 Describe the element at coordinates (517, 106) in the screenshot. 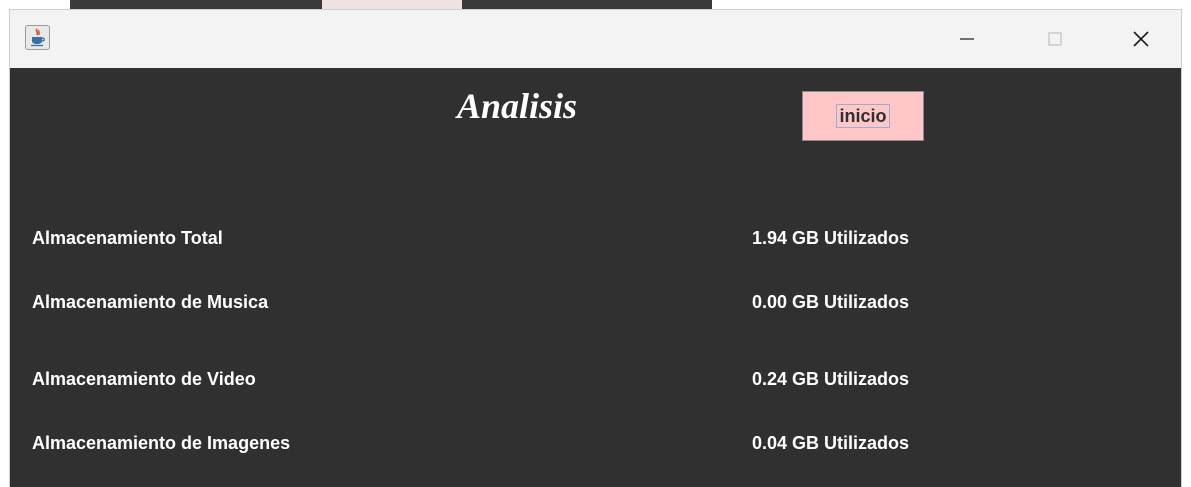

I see `page-title: Analisis` at that location.